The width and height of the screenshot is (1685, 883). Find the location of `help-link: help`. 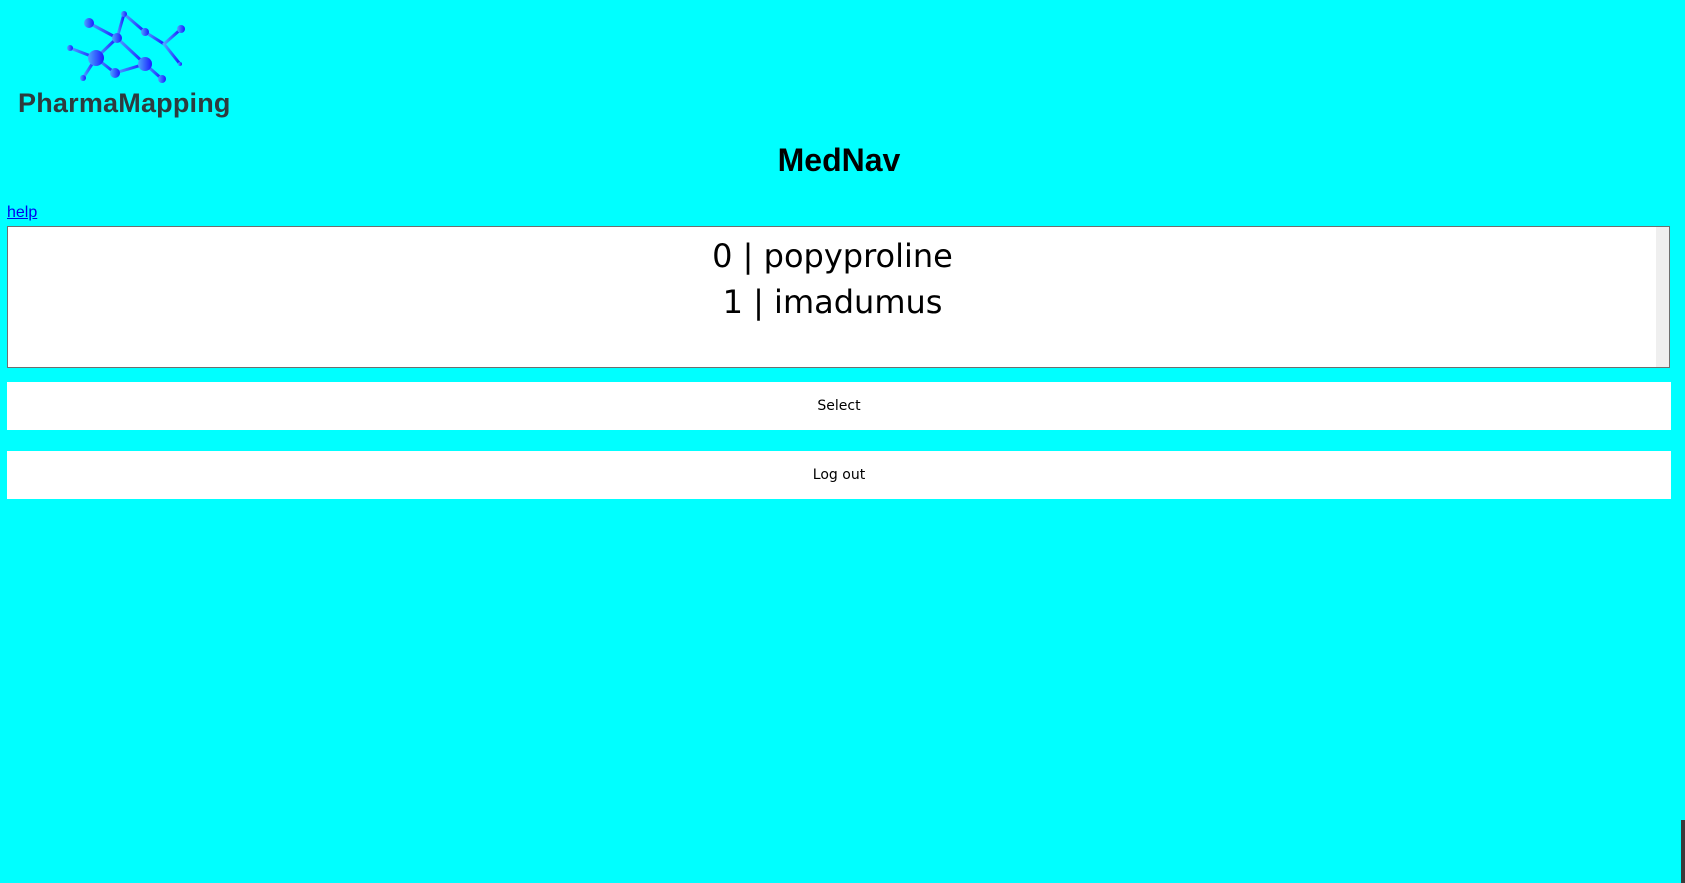

help-link: help is located at coordinates (22, 213).